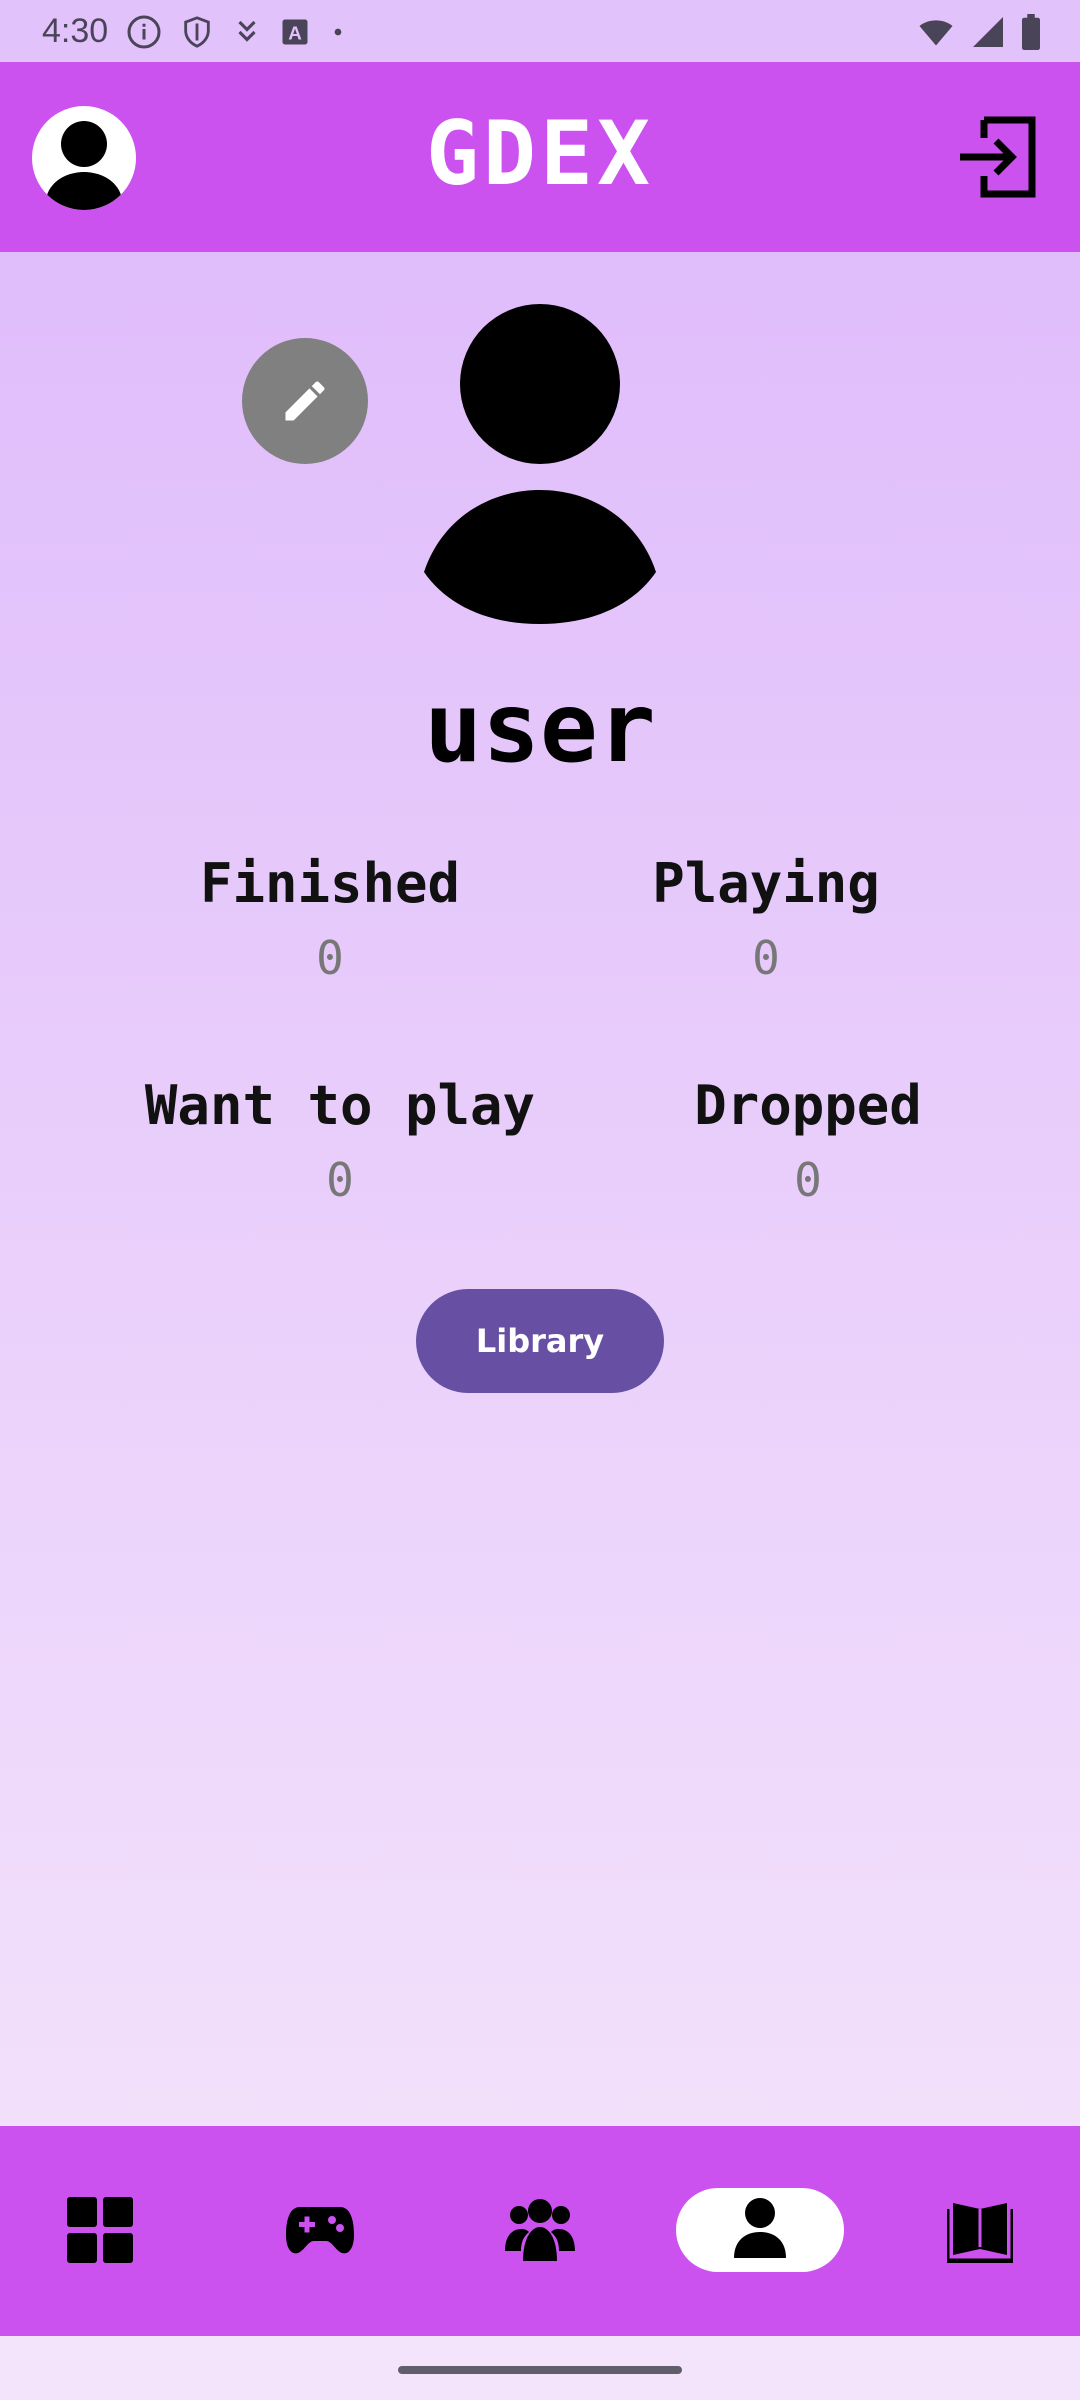 The width and height of the screenshot is (1080, 2400). I want to click on app-bar: GDEX, so click(540, 157).